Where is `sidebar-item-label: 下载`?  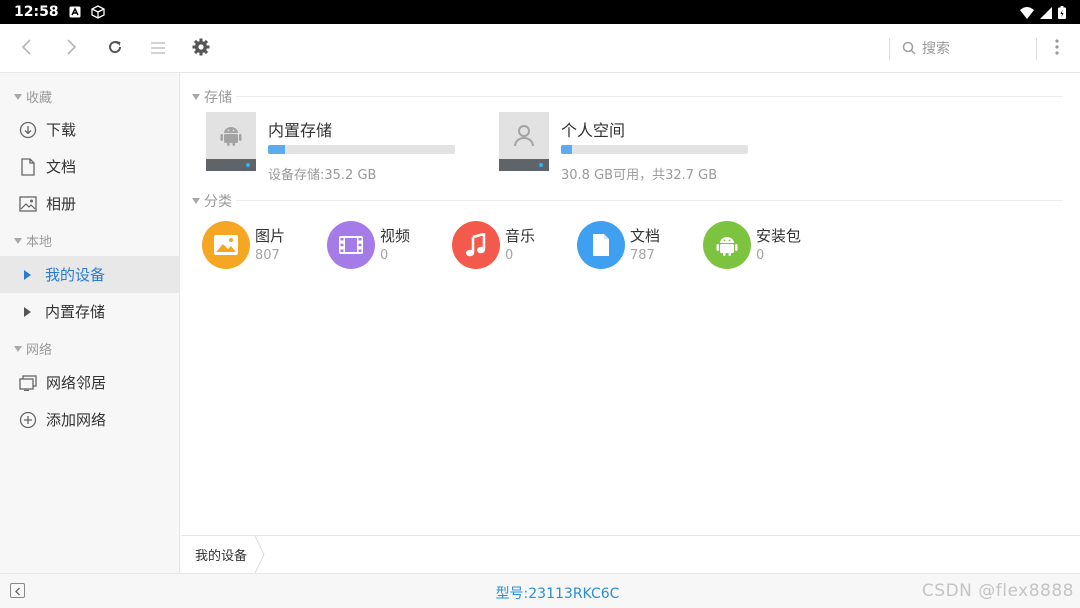
sidebar-item-label: 下载 is located at coordinates (61, 130).